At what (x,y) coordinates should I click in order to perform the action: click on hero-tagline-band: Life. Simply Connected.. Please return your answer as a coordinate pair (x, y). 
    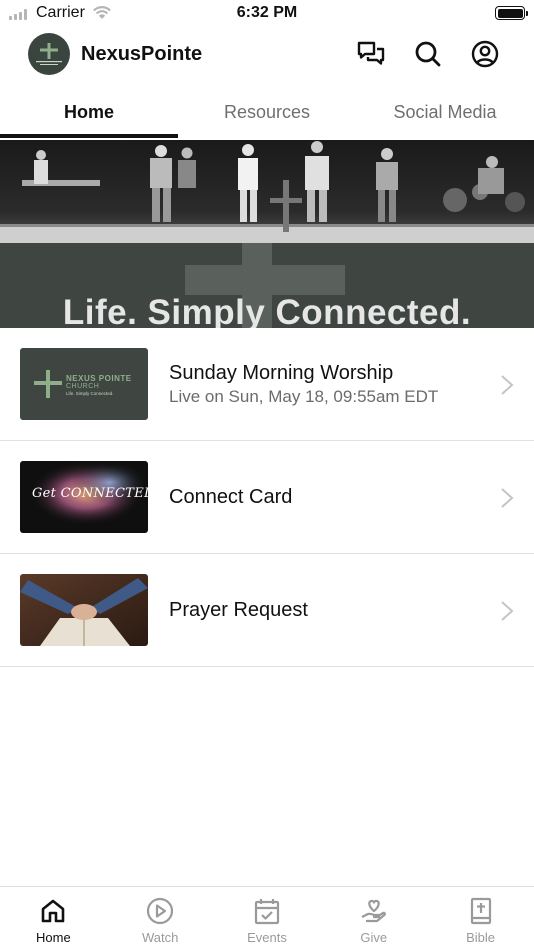
    Looking at the image, I should click on (267, 285).